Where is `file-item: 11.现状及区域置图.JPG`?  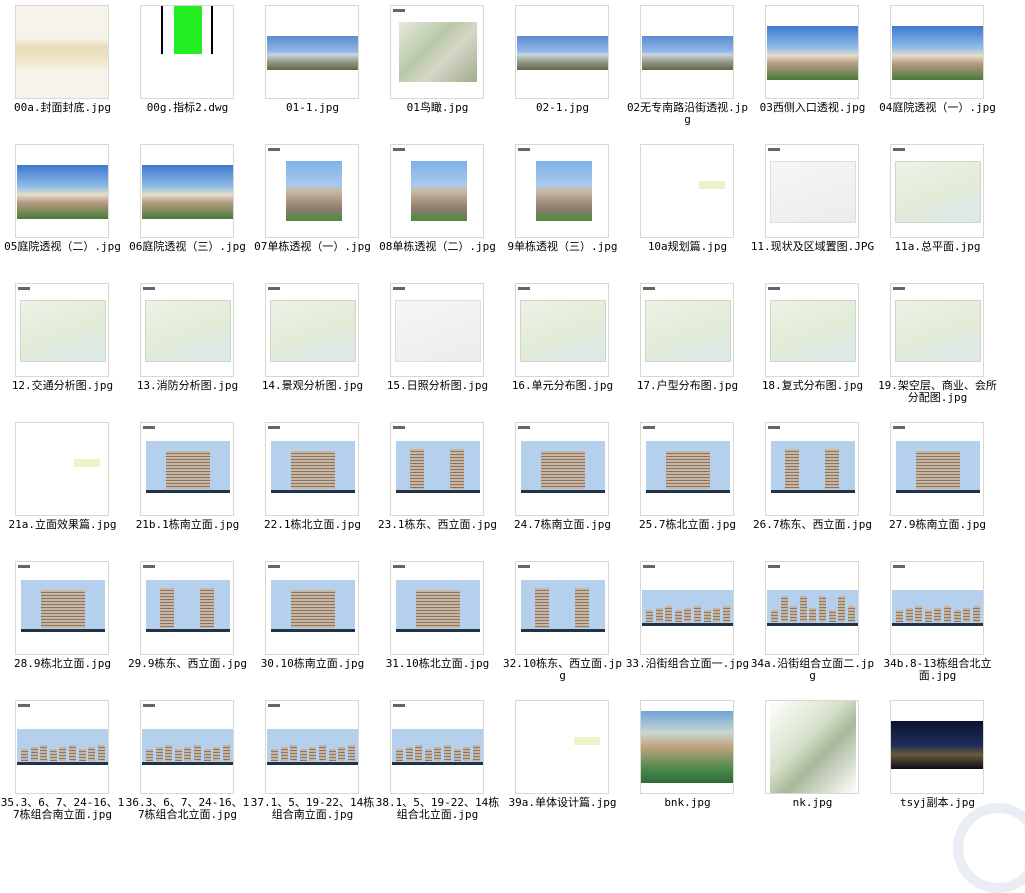
file-item: 11.现状及区域置图.JPG is located at coordinates (812, 209).